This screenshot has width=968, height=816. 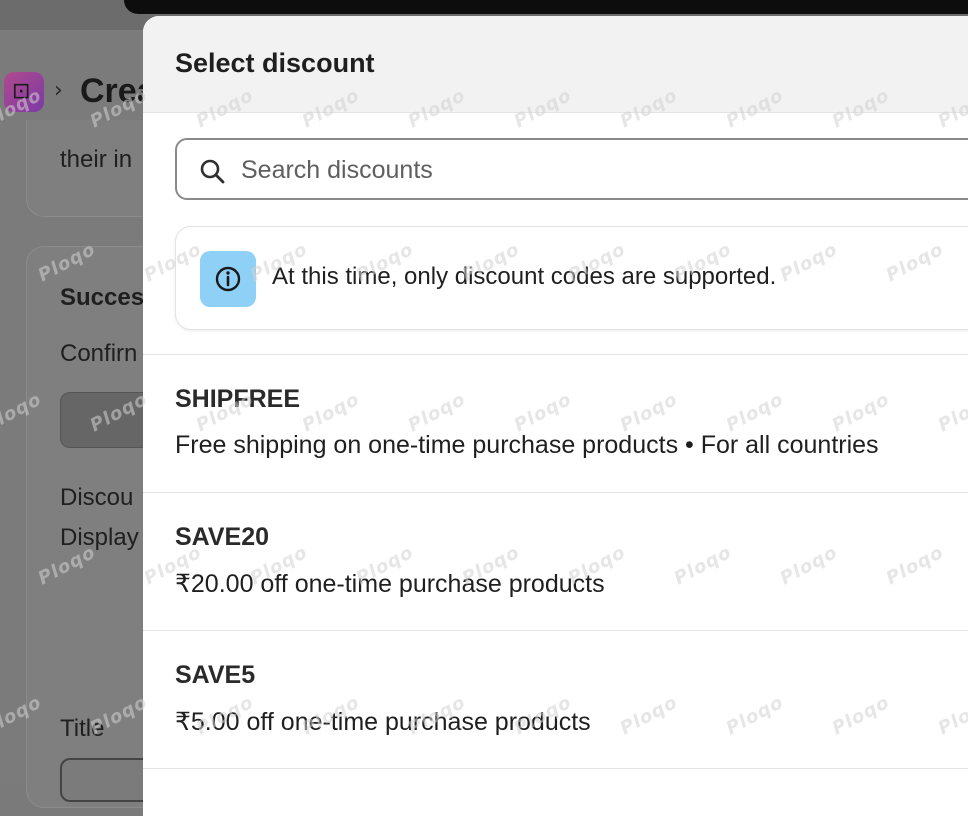 I want to click on discount-code: SHIPFREE, so click(x=238, y=399).